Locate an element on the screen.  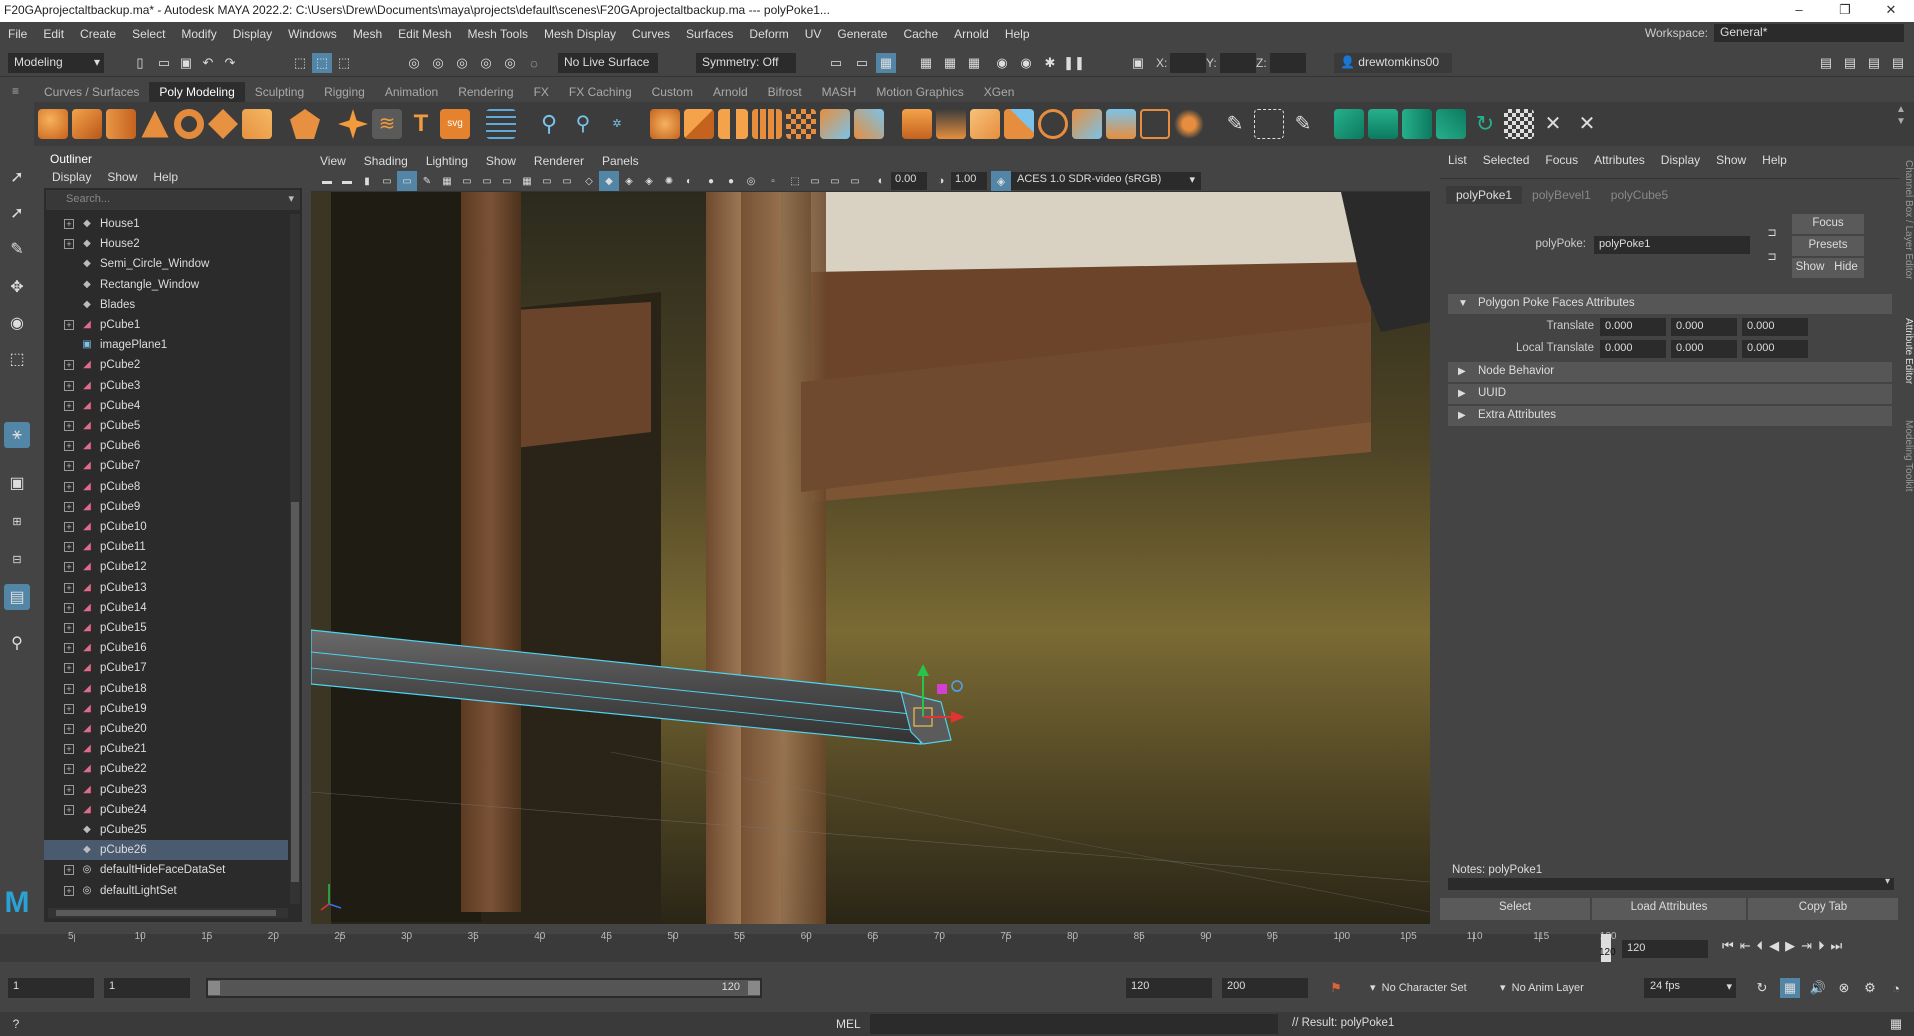
poly-cube-icon is located at coordinates (87, 124).